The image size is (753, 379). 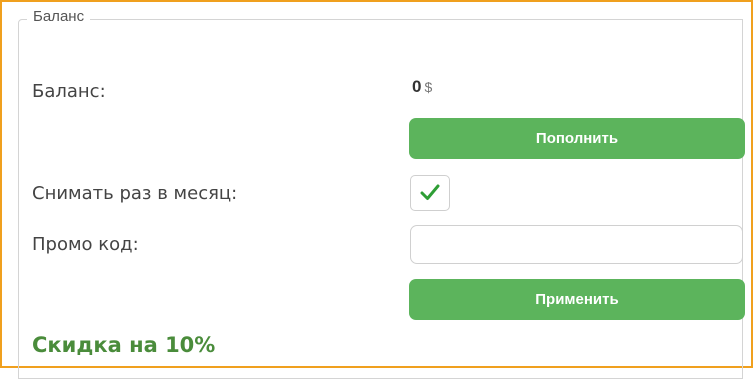 What do you see at coordinates (576, 244) in the screenshot?
I see `promo-code-input` at bounding box center [576, 244].